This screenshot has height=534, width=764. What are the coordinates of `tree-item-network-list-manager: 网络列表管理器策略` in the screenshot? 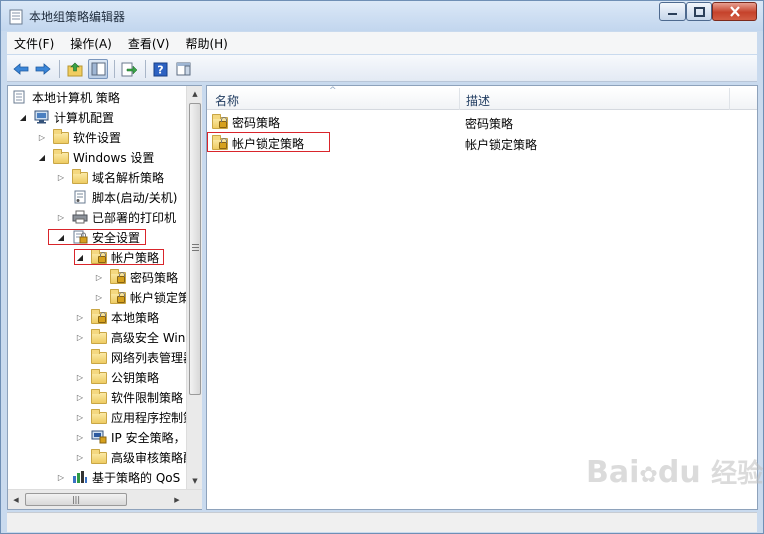 It's located at (138, 357).